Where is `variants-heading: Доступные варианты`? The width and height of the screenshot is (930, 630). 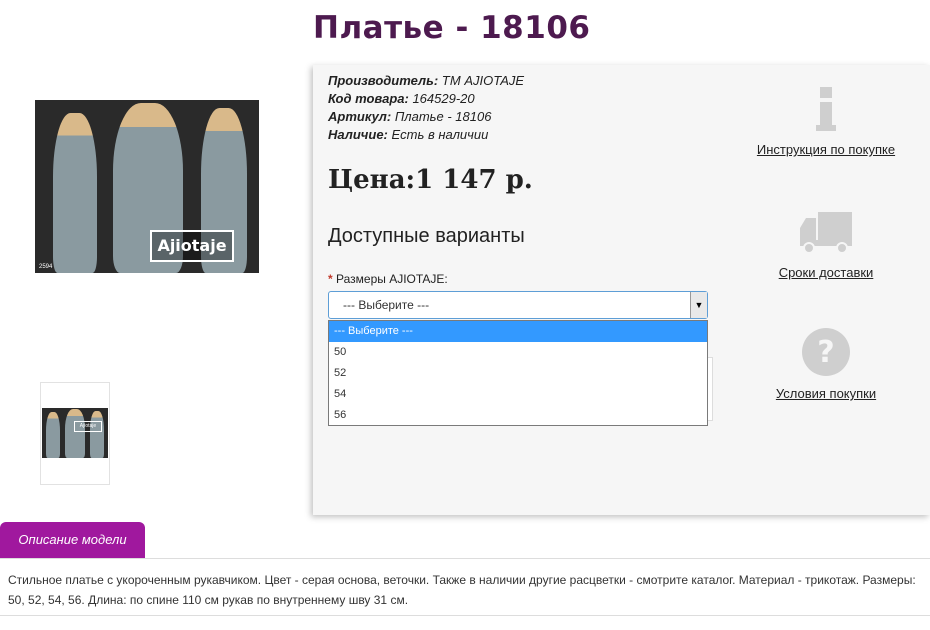
variants-heading: Доступные варианты is located at coordinates (426, 236).